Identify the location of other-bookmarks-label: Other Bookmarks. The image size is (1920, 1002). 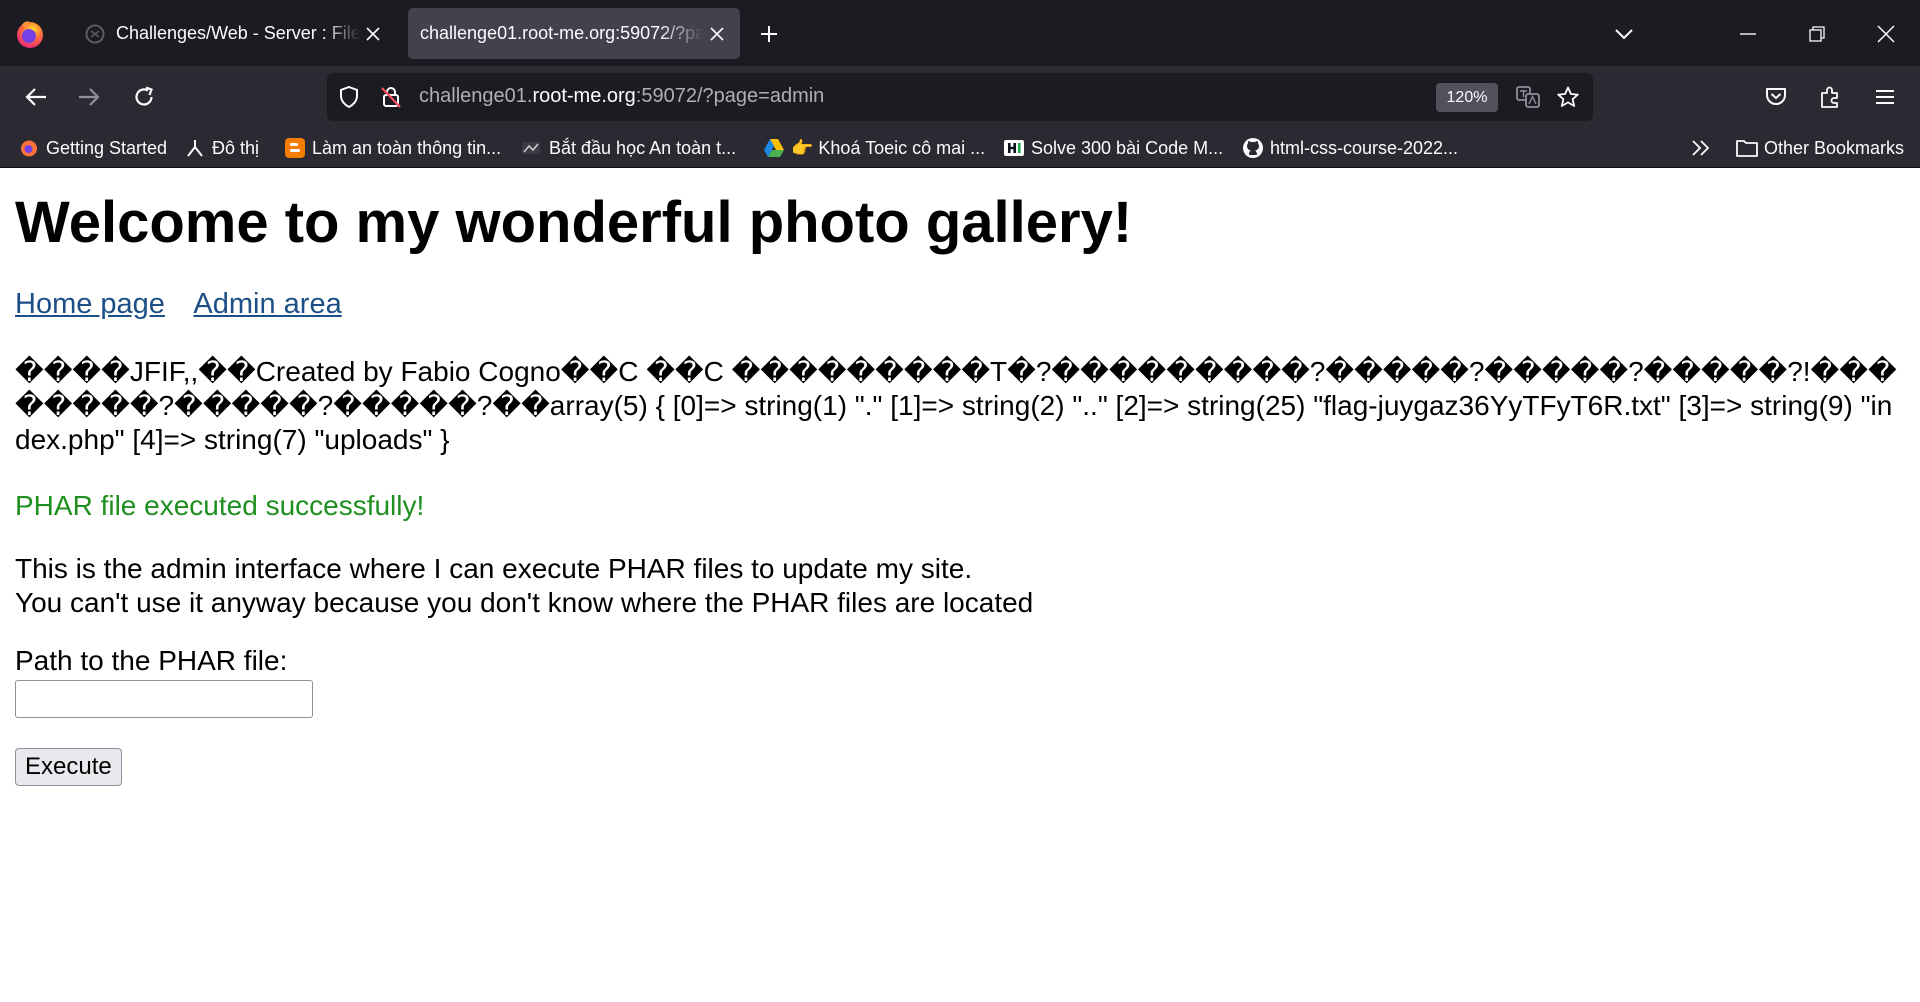
(1834, 147).